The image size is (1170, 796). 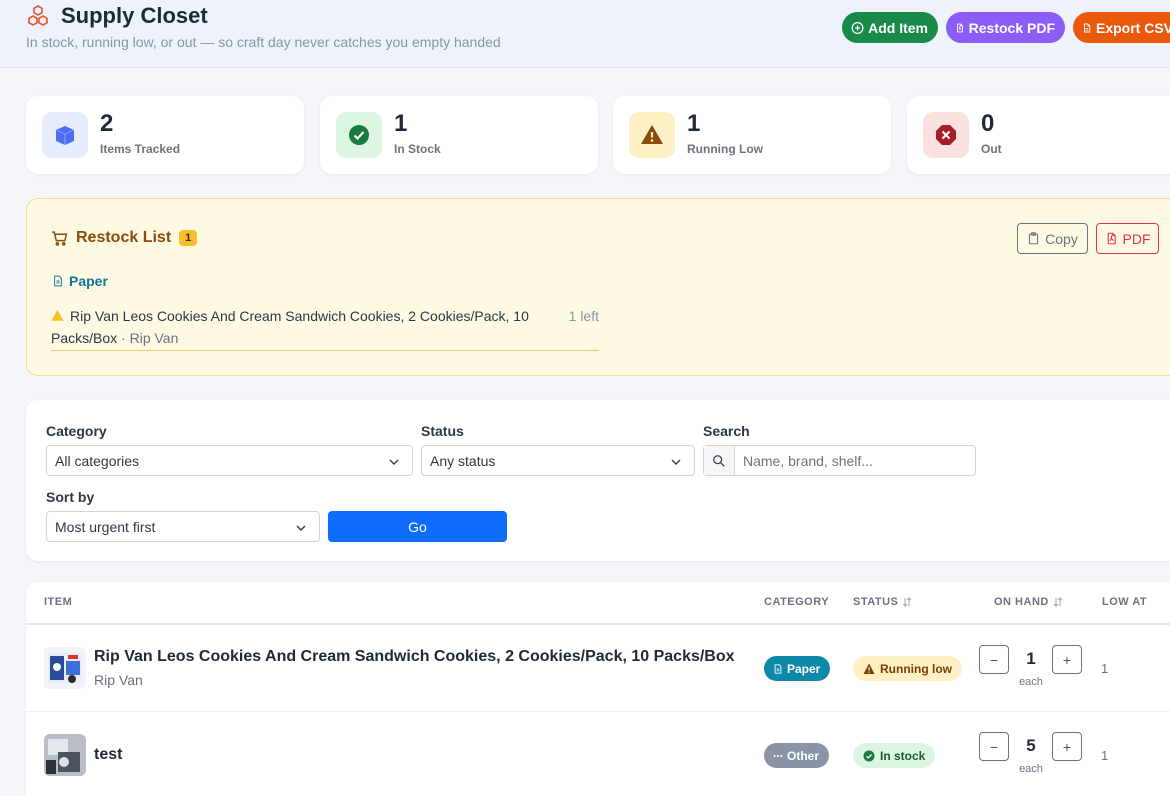 What do you see at coordinates (38, 15) in the screenshot?
I see `boxes-icon` at bounding box center [38, 15].